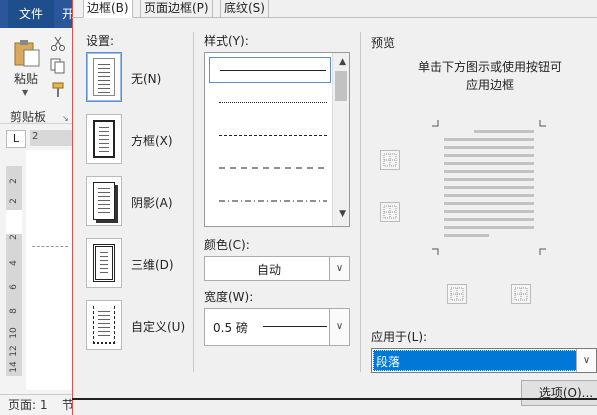 This screenshot has height=415, width=597. What do you see at coordinates (152, 202) in the screenshot?
I see `setting-shadow-label: 阴影(A)` at bounding box center [152, 202].